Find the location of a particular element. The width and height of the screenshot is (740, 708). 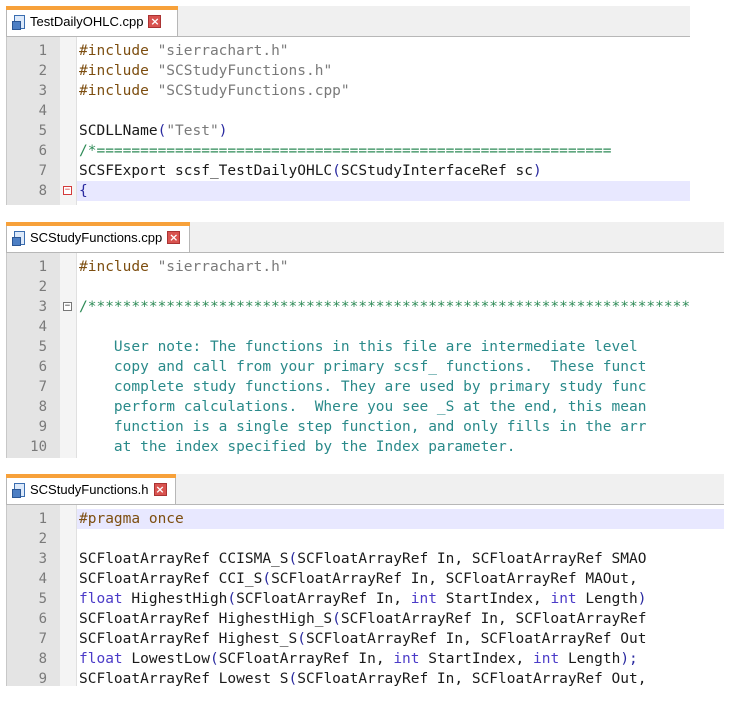

tab-label: TestDailyOHLC.cpp is located at coordinates (87, 21).